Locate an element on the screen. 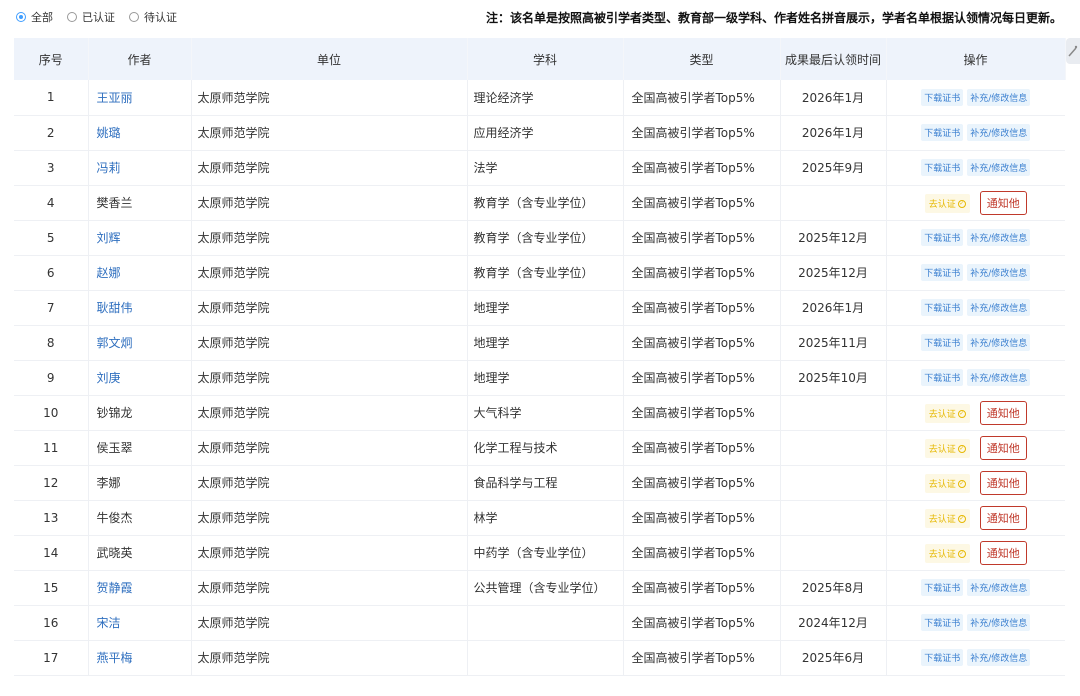 The height and width of the screenshot is (696, 1080). cell-author: 冯莉 is located at coordinates (140, 168).